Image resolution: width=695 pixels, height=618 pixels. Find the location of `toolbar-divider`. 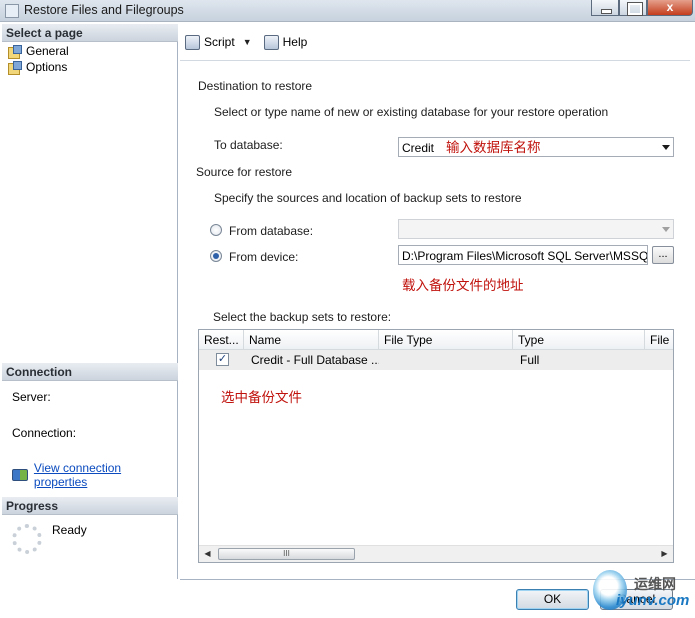

toolbar-divider is located at coordinates (435, 60).